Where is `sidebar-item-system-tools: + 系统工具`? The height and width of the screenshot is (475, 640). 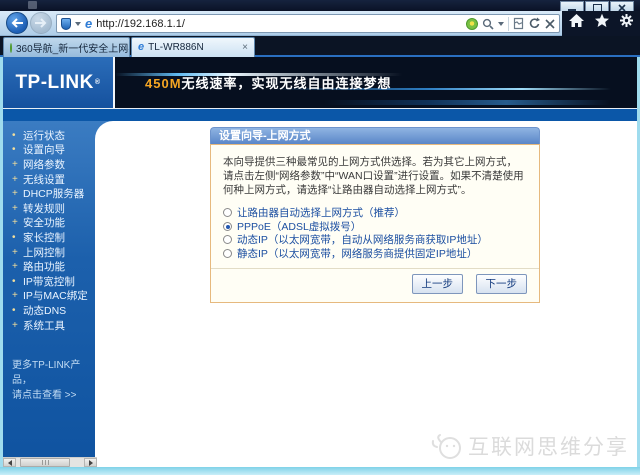 sidebar-item-system-tools: + 系统工具 is located at coordinates (53, 325).